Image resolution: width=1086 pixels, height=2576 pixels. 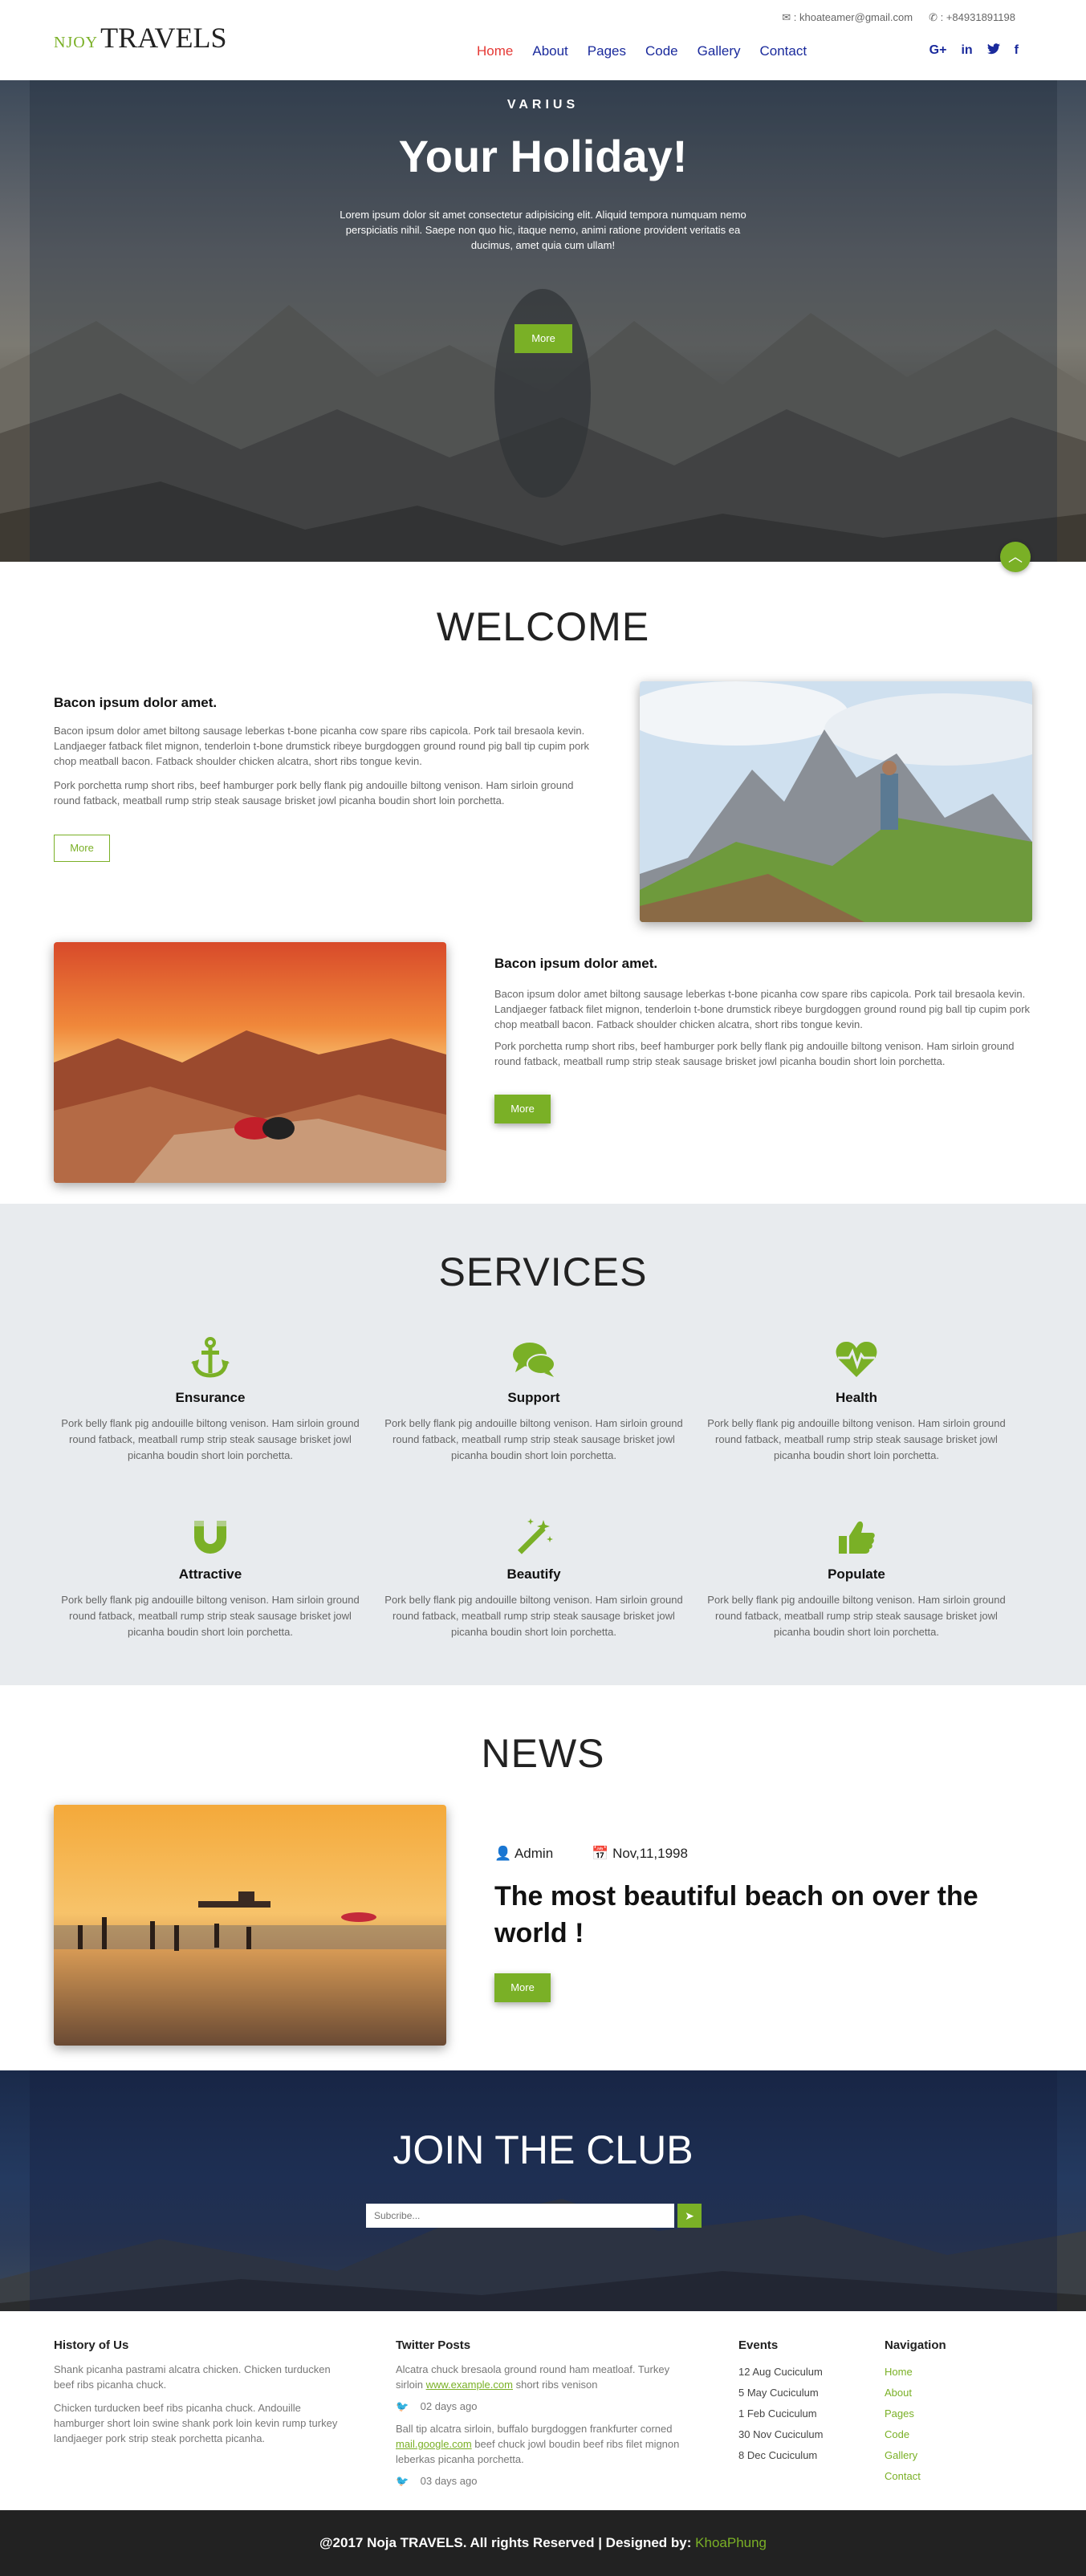 What do you see at coordinates (915, 2345) in the screenshot?
I see `footer-navigation-heading: Navigation` at bounding box center [915, 2345].